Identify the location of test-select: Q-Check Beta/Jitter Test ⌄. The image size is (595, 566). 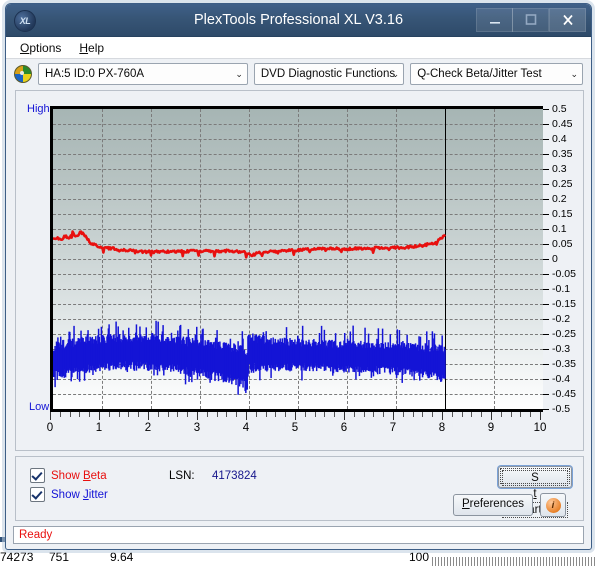
(496, 74).